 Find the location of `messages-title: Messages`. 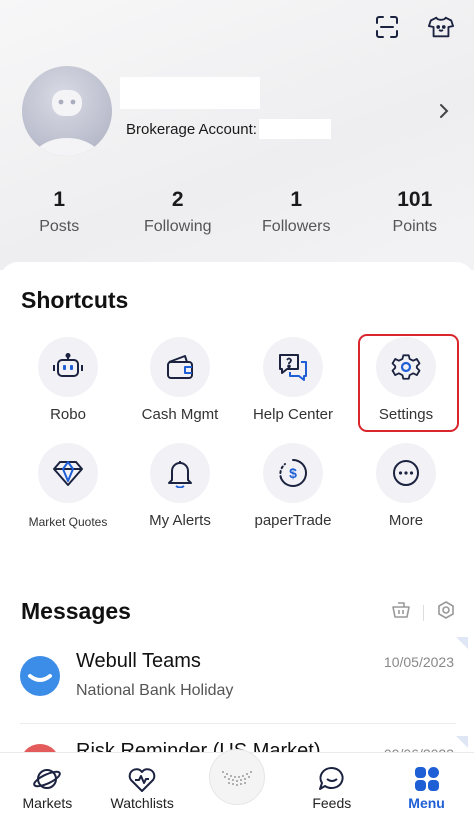

messages-title: Messages is located at coordinates (76, 611).